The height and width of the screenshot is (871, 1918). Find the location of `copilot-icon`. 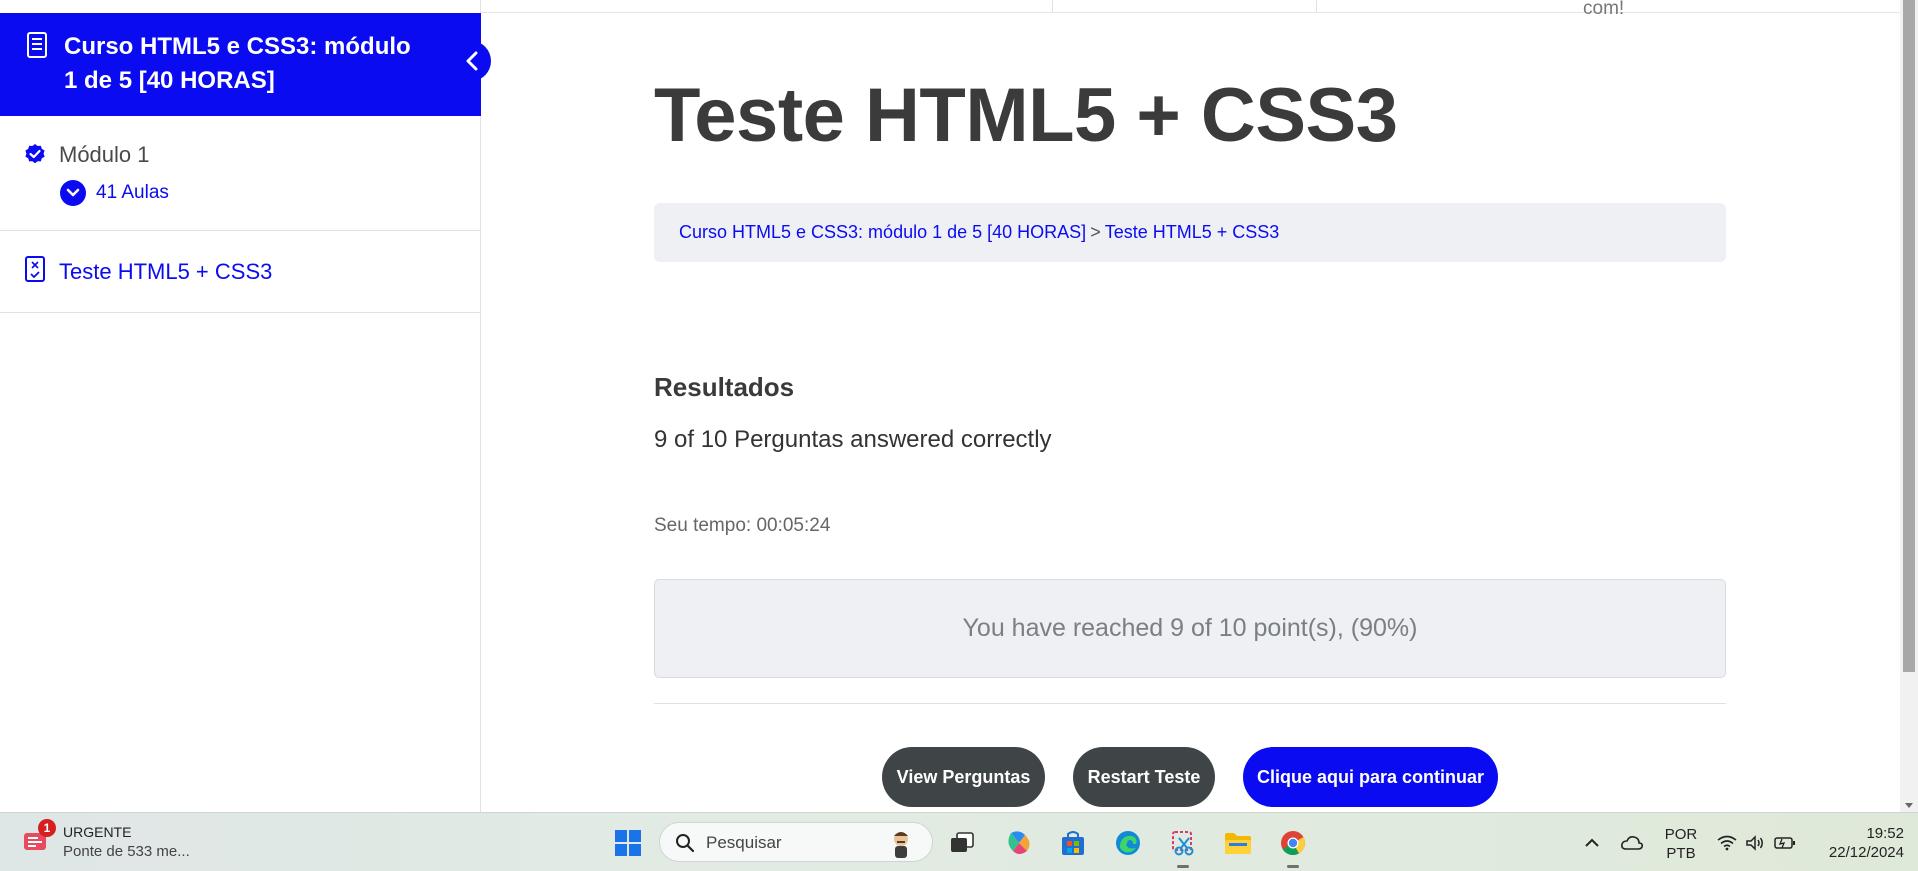

copilot-icon is located at coordinates (1019, 843).